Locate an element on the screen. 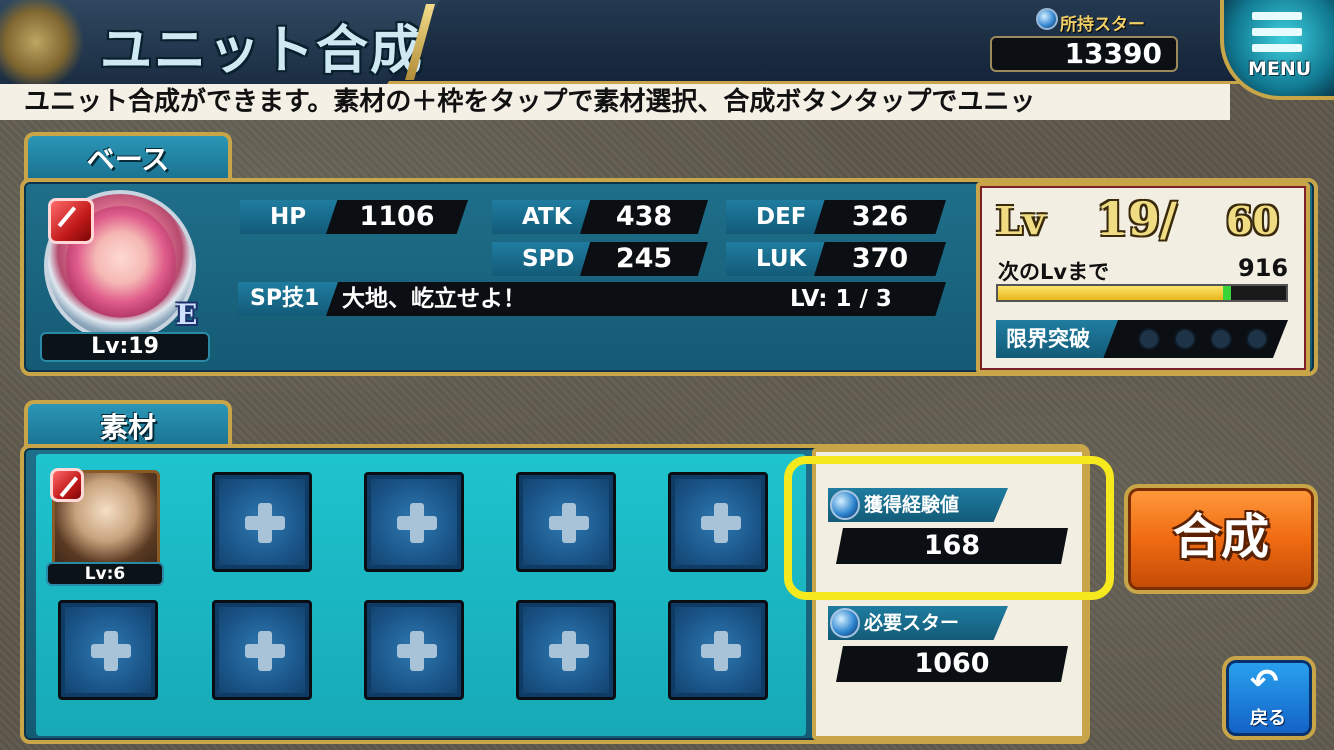 The height and width of the screenshot is (750, 1334). max-level: 60 is located at coordinates (1252, 220).